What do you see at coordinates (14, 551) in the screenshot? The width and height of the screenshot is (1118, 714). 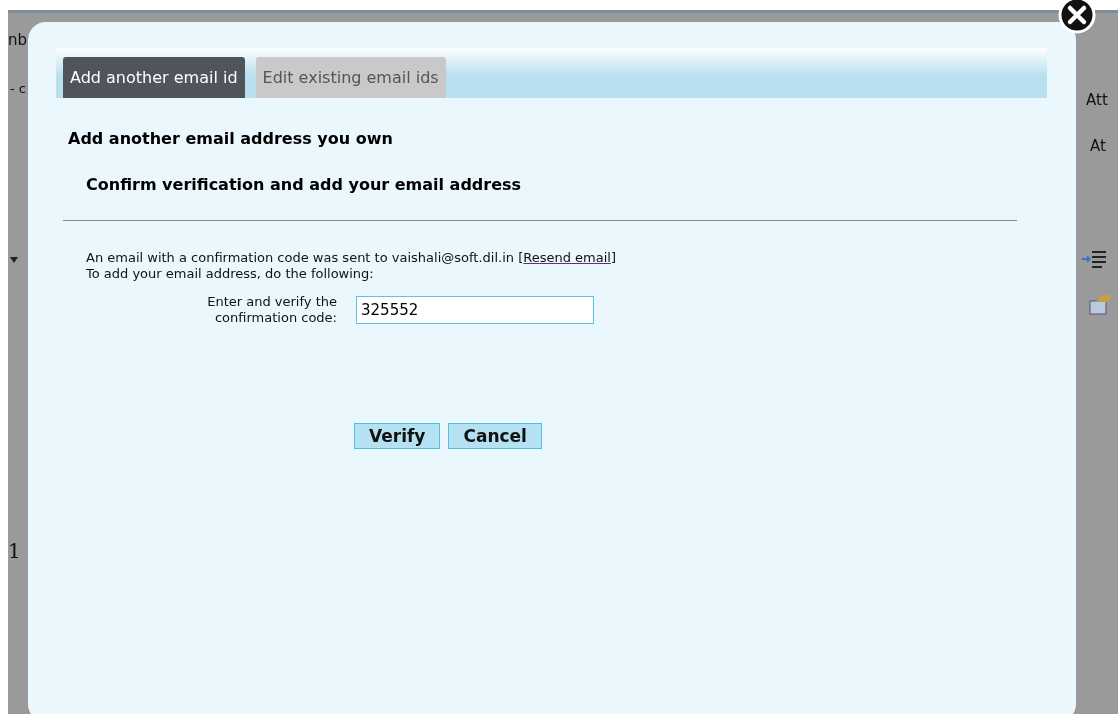 I see `background-text: 1` at bounding box center [14, 551].